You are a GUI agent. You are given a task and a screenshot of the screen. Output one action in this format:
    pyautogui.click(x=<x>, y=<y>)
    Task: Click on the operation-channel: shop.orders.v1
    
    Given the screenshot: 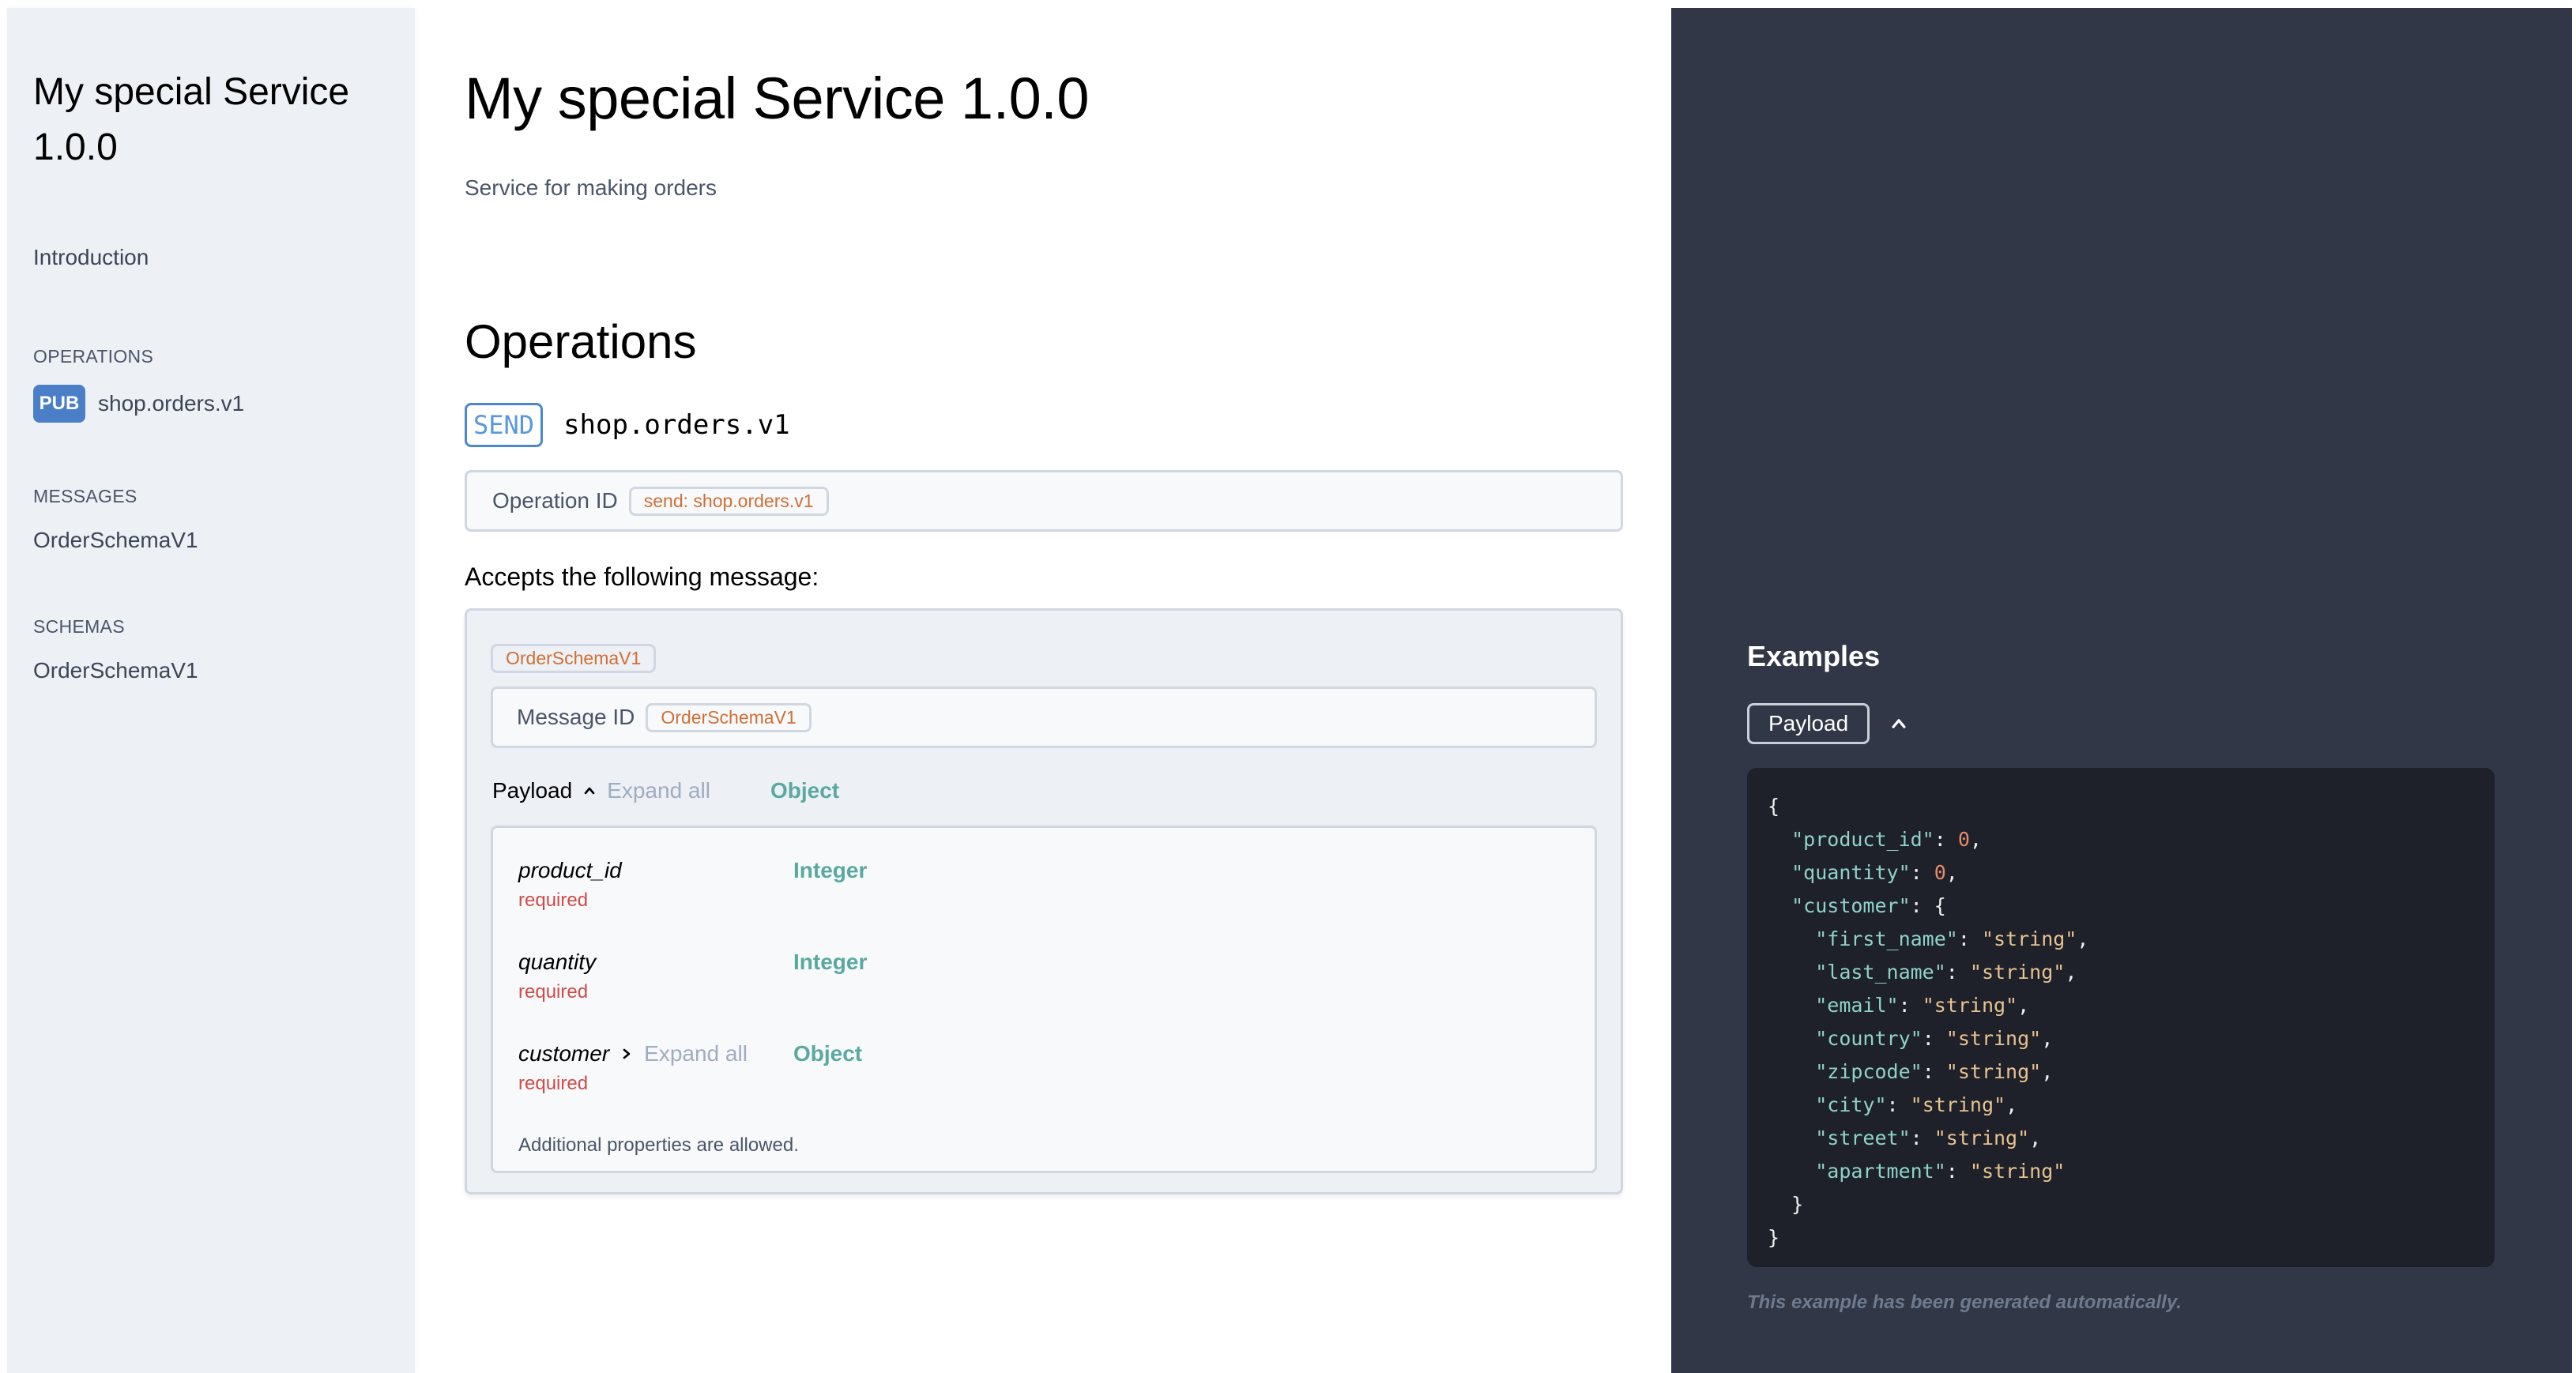 What is the action you would take?
    pyautogui.click(x=676, y=425)
    